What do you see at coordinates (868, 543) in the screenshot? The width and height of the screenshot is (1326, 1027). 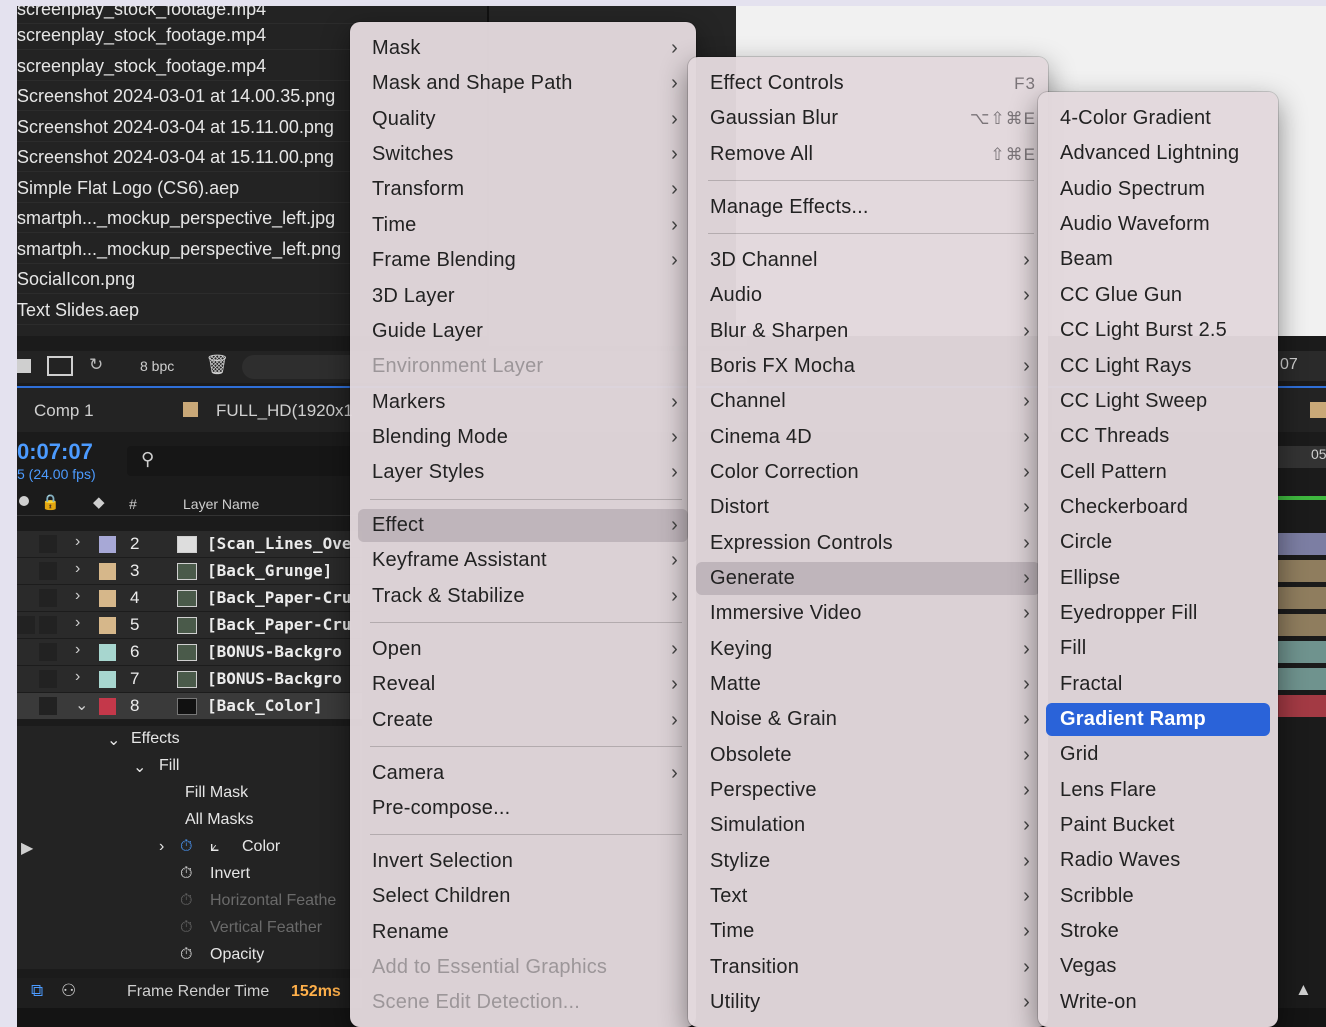 I see `menu-item-expression-controls: Expression Controls ›` at bounding box center [868, 543].